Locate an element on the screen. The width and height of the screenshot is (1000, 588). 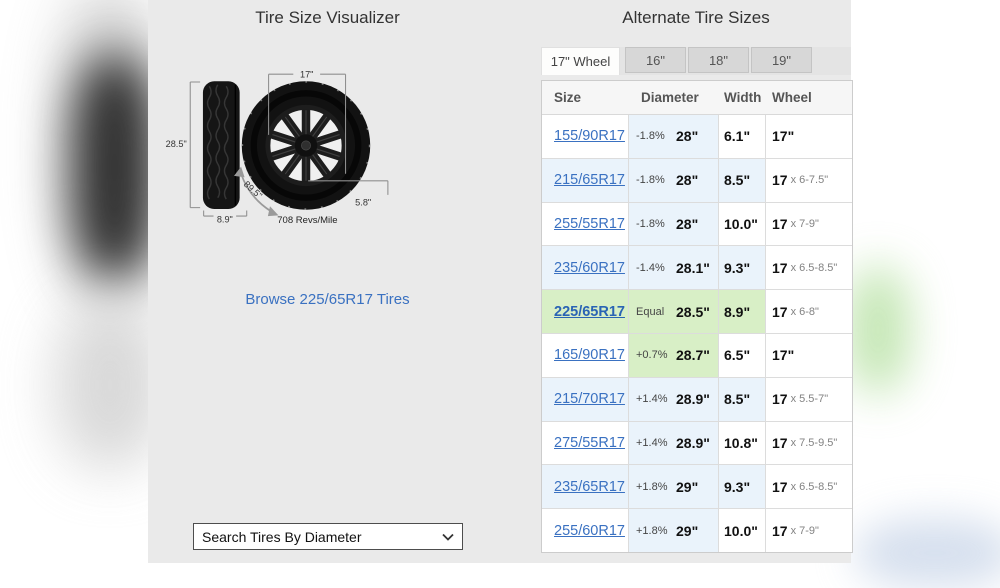
size-cell: 155/90R17 is located at coordinates (585, 136).